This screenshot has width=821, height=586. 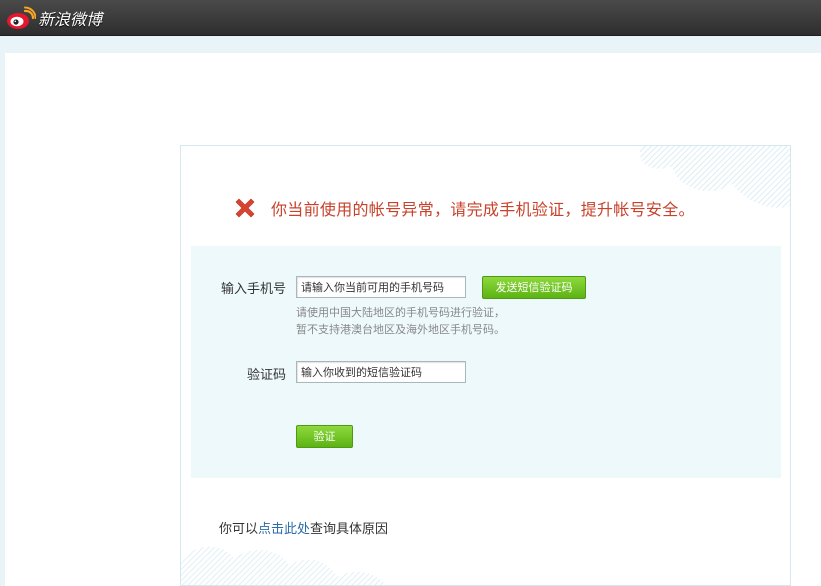 What do you see at coordinates (284, 529) in the screenshot?
I see `check-reason-link: 点击此处` at bounding box center [284, 529].